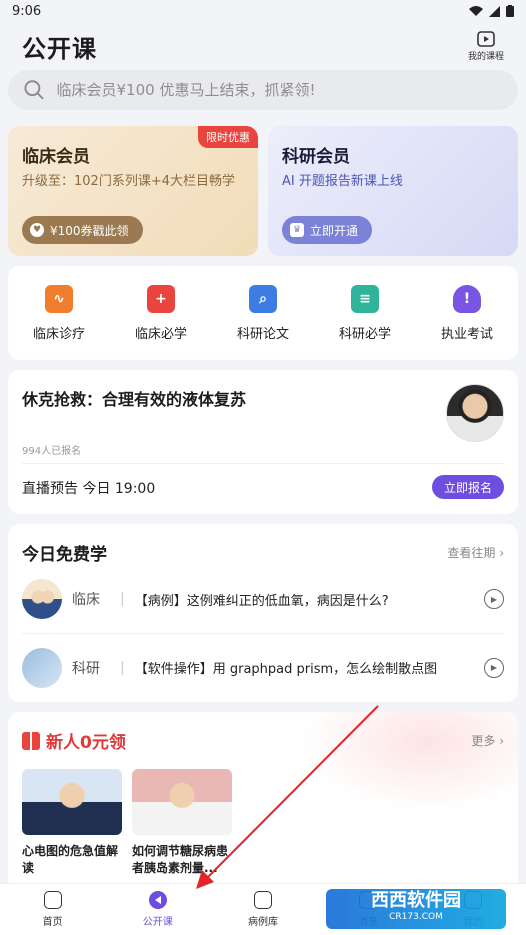 Image resolution: width=526 pixels, height=935 pixels. I want to click on category-label: 科研必学, so click(364, 334).